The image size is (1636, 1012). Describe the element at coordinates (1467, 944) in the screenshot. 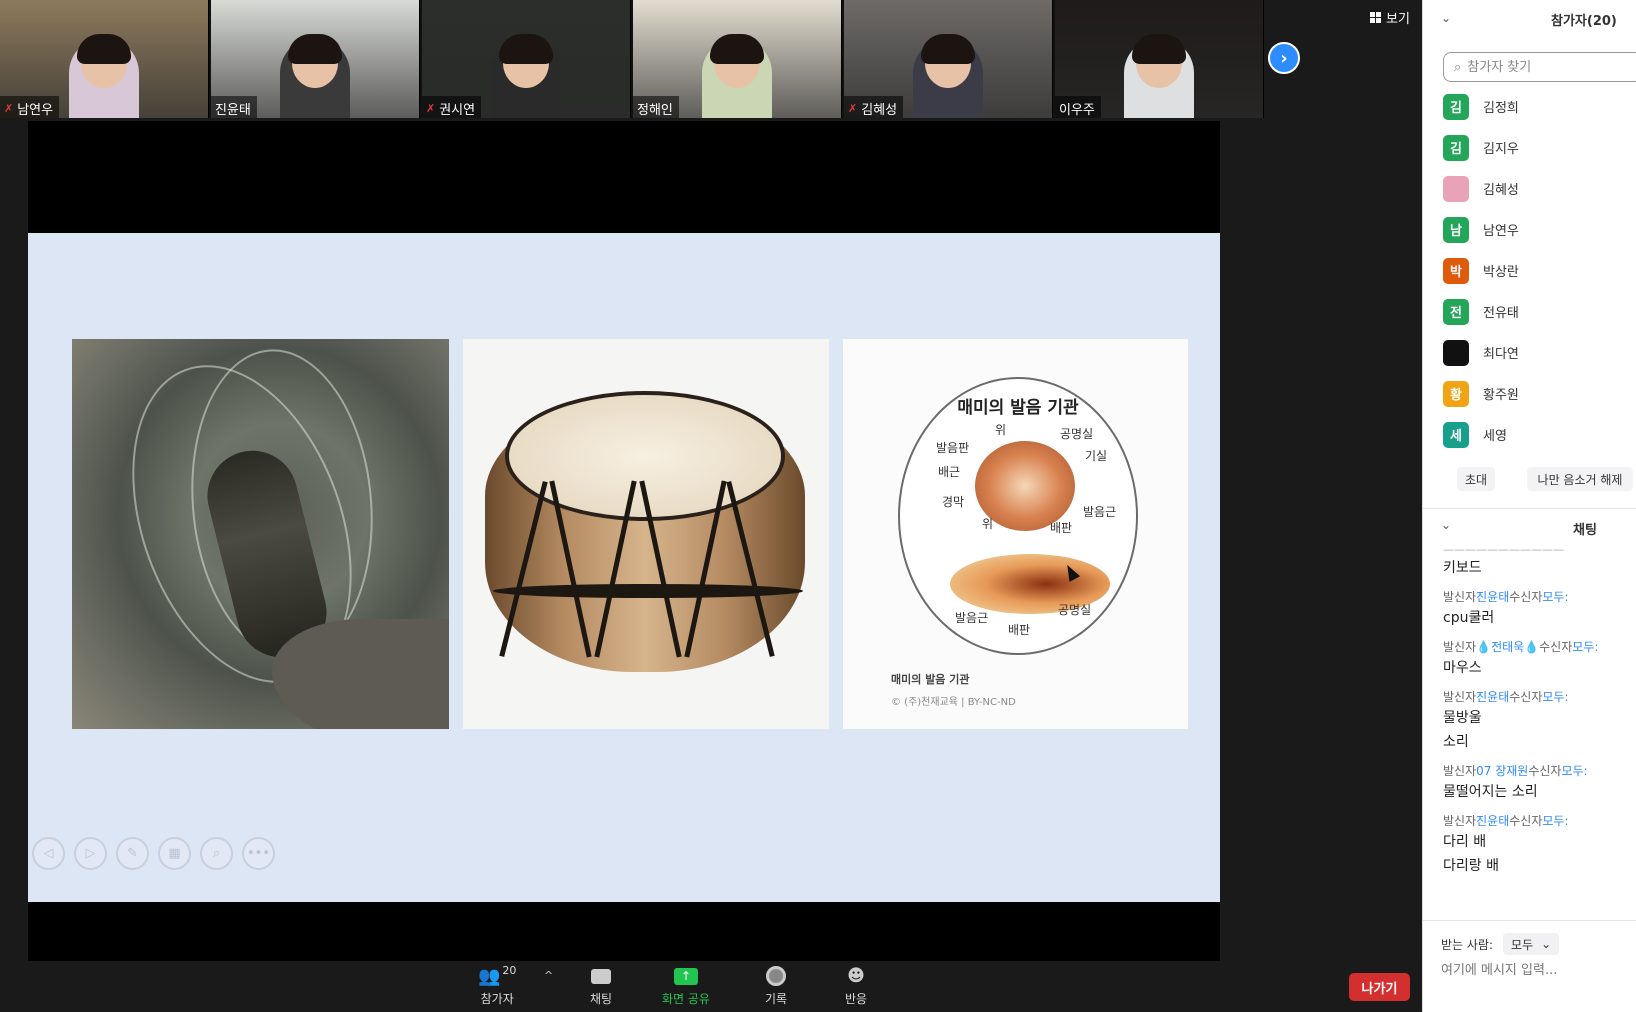

I see `recipient-label: 받는 사람:` at that location.